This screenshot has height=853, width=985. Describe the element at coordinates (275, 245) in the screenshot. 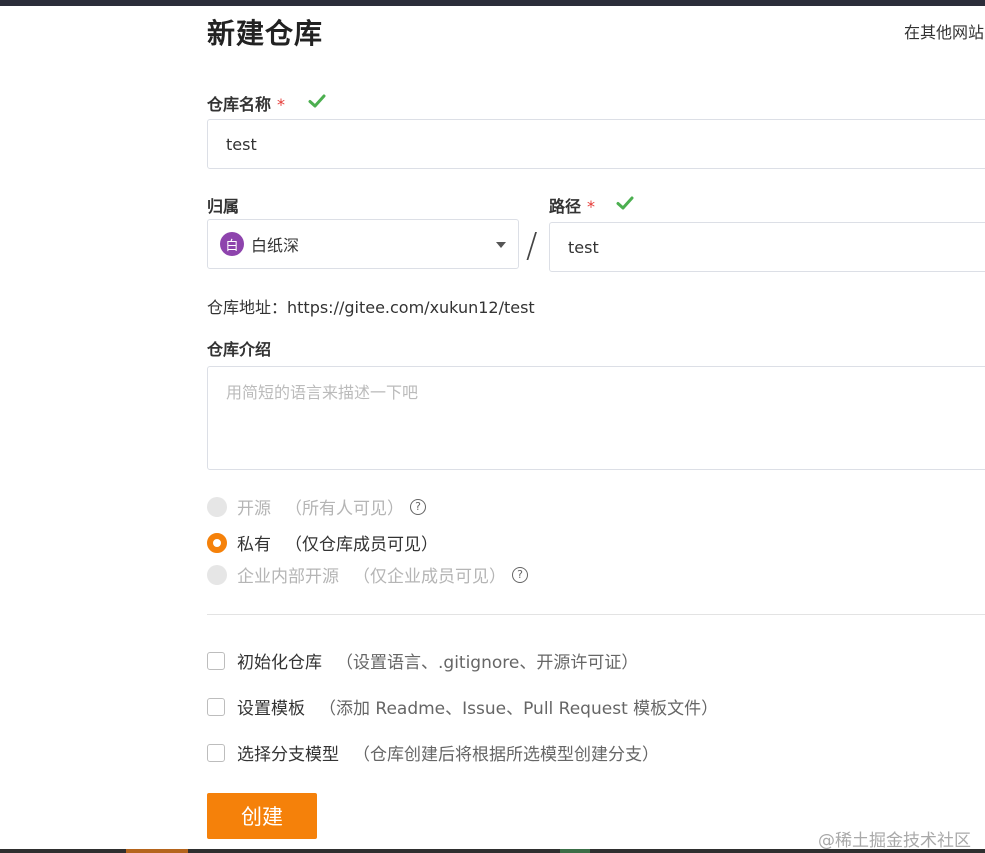

I see `owner-value: 白纸深` at that location.